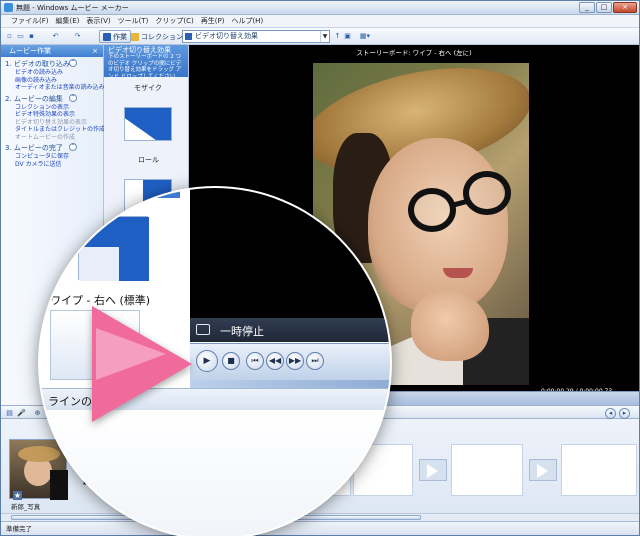 The height and width of the screenshot is (536, 640). Describe the element at coordinates (54, 165) in the screenshot. I see `task-send-to-dv: DV カメラに送信` at that location.